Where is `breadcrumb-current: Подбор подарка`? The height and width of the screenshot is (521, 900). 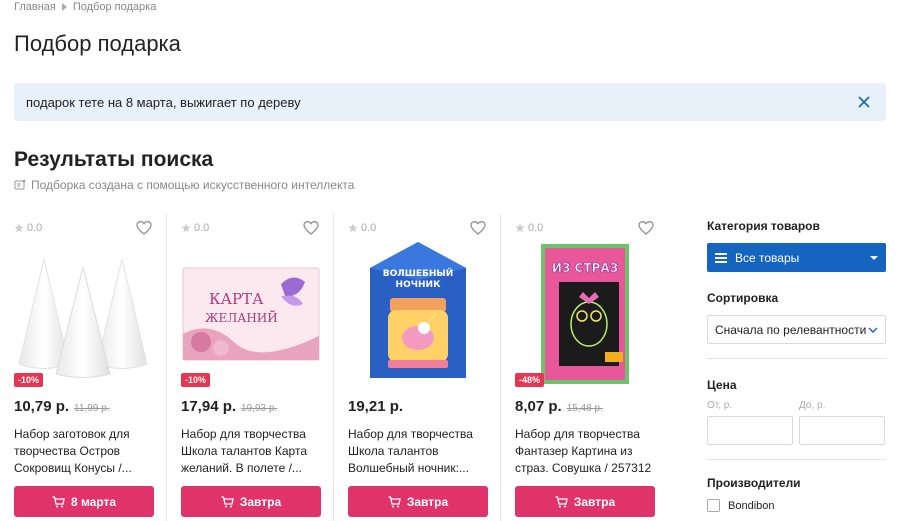
breadcrumb-current: Подбор подарка is located at coordinates (114, 7).